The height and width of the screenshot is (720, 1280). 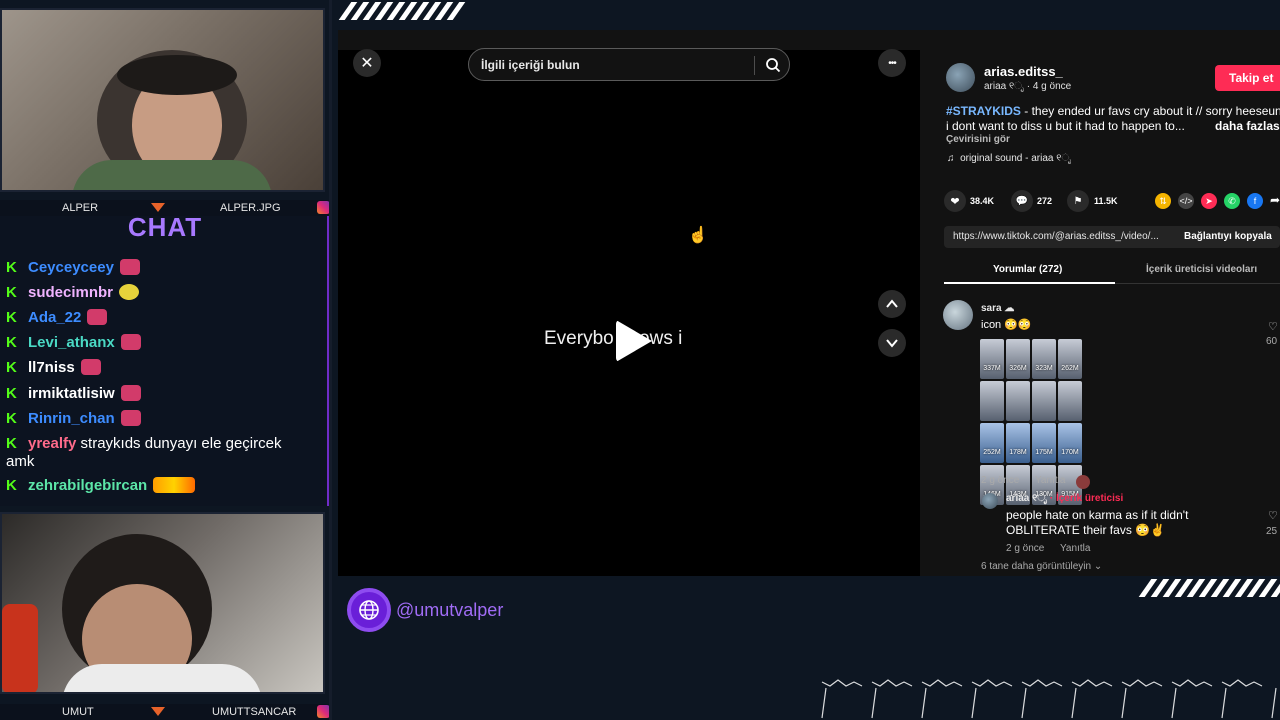 I want to click on like-button: ❤, so click(x=955, y=201).